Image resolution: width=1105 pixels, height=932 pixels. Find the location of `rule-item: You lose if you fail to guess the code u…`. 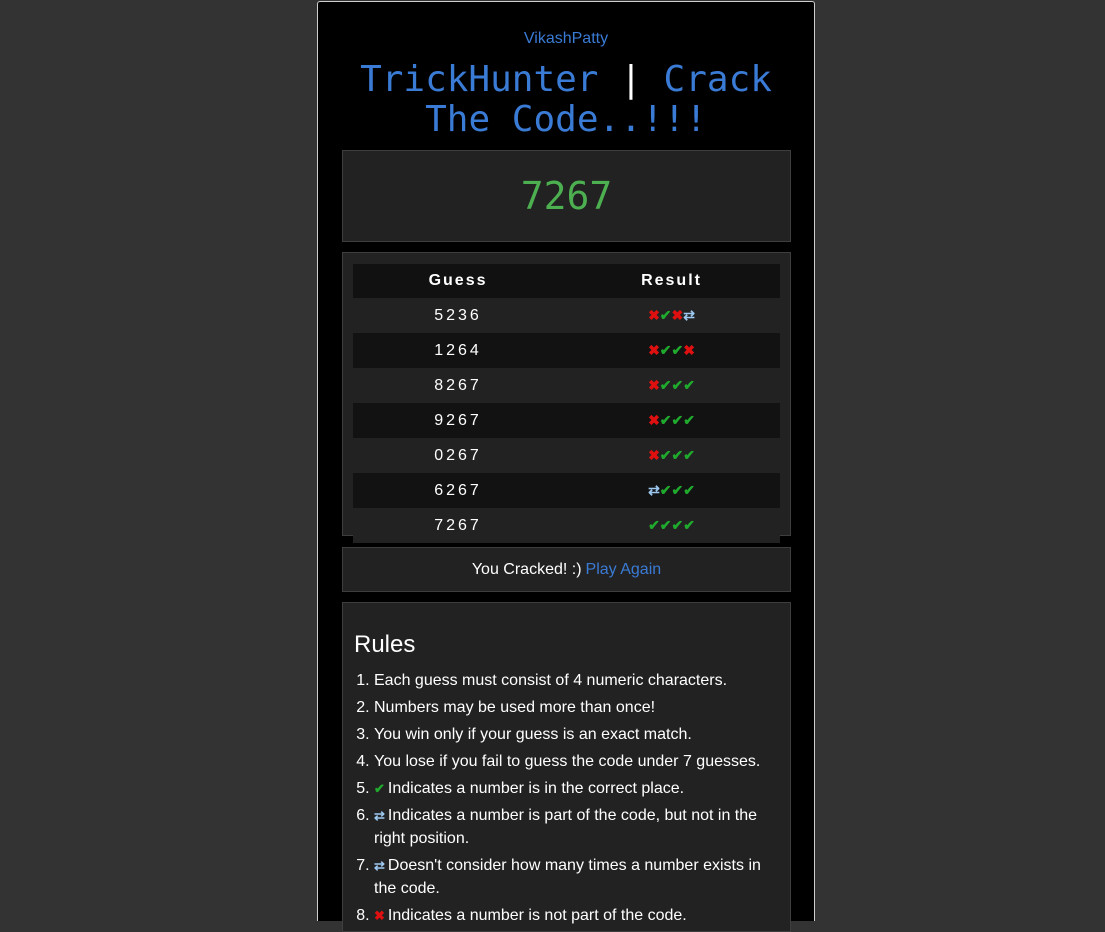

rule-item: You lose if you fail to guess the code u… is located at coordinates (576, 761).